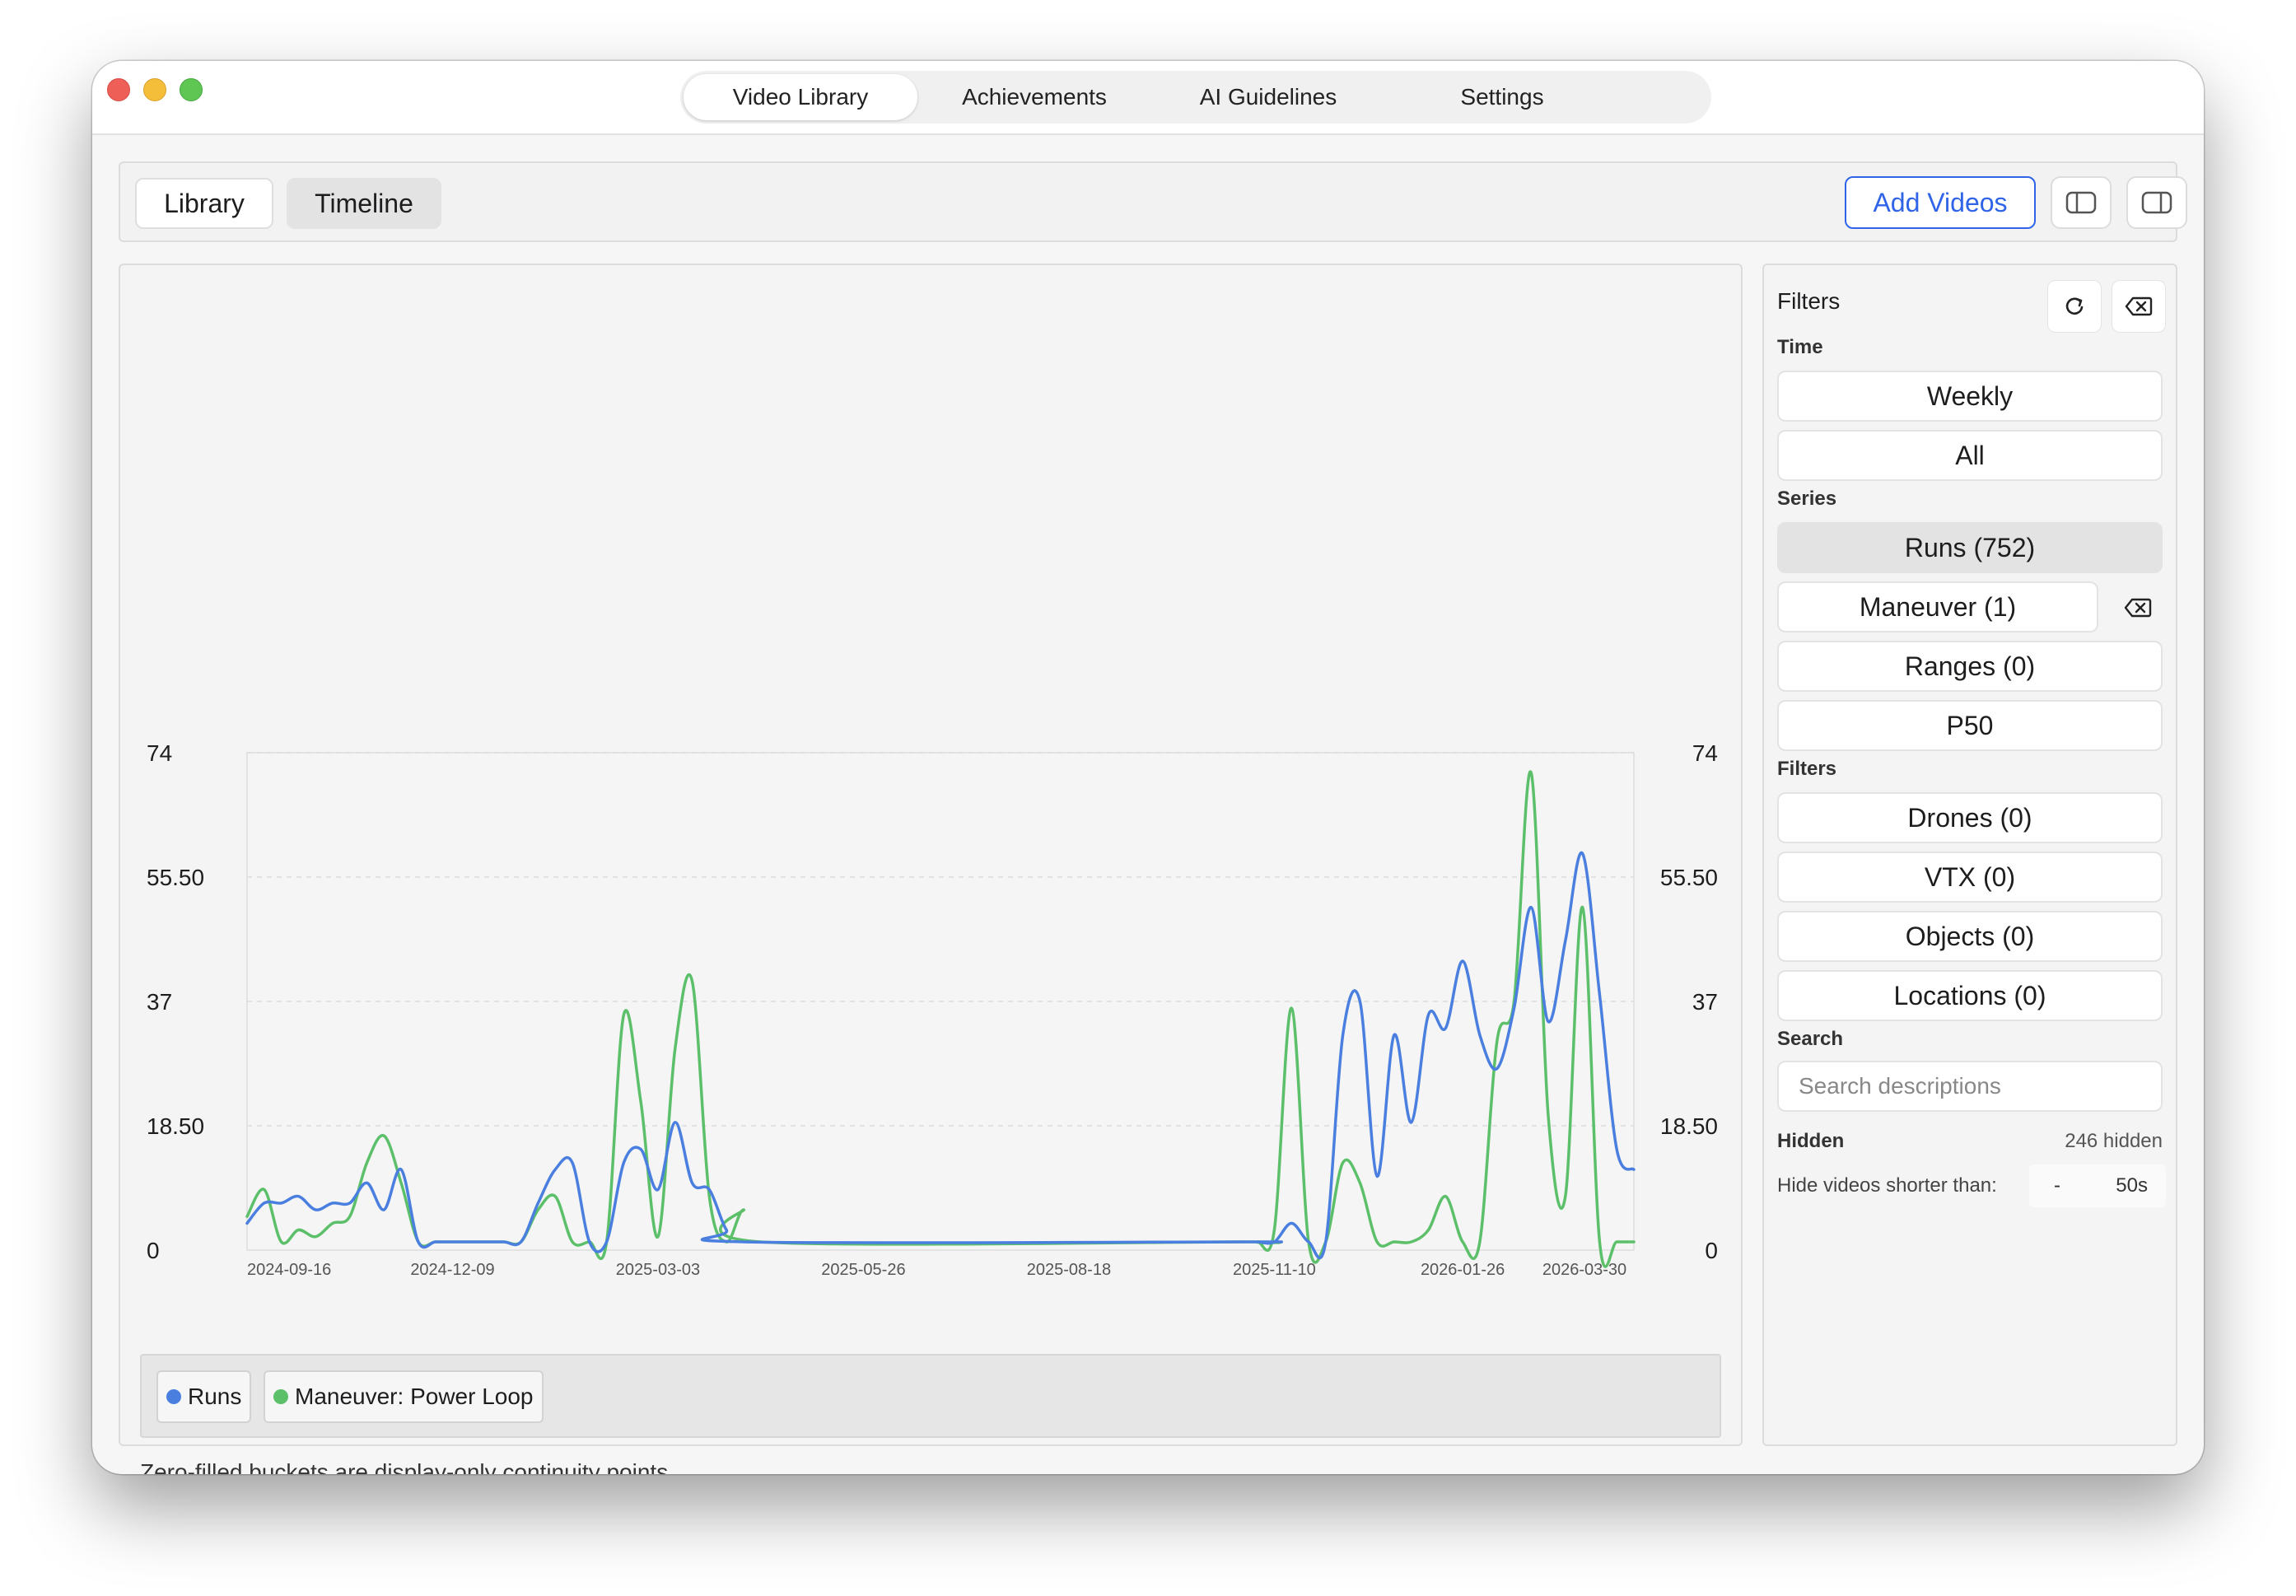  I want to click on y-tick-label-right: 0, so click(1711, 1250).